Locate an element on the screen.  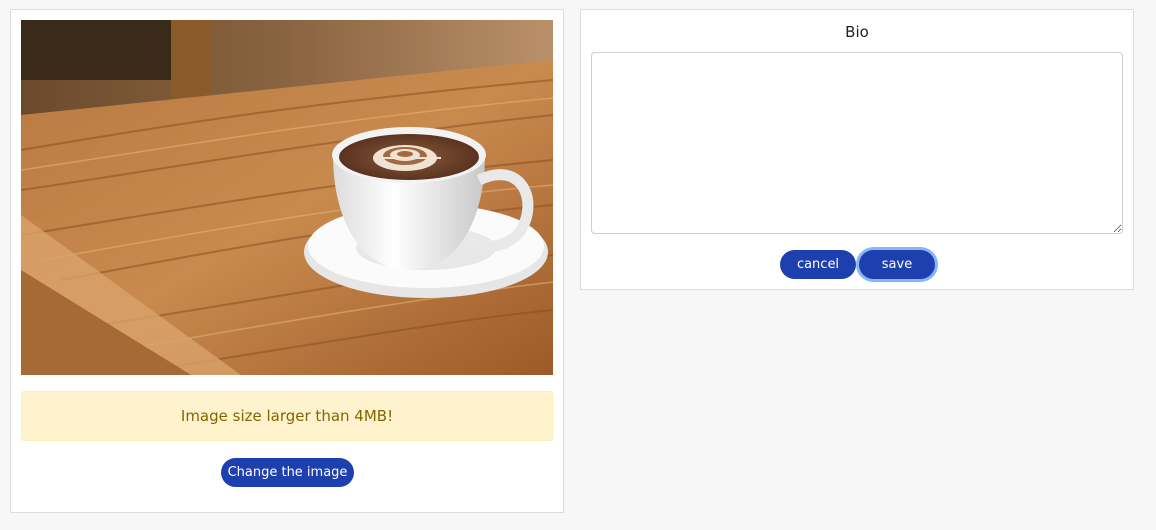
alert-message: Image size larger than 4MB! is located at coordinates (287, 416).